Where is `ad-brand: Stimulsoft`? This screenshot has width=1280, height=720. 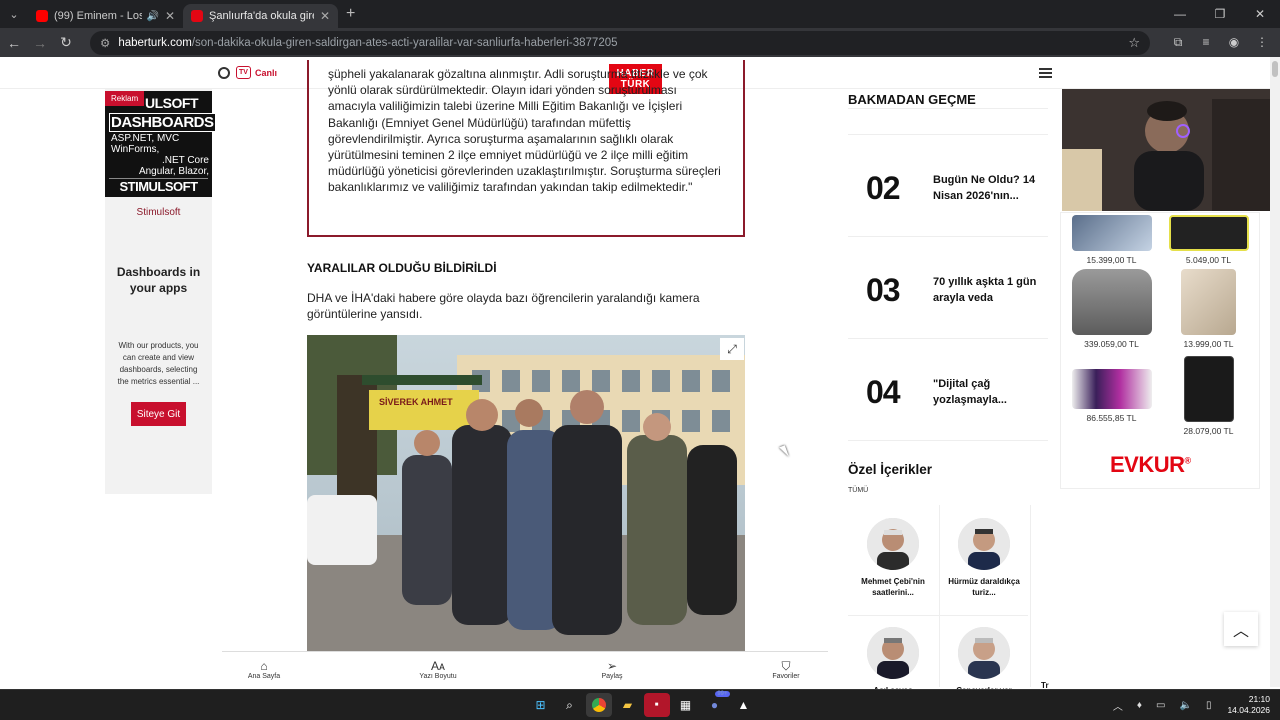
ad-brand: Stimulsoft is located at coordinates (158, 212).